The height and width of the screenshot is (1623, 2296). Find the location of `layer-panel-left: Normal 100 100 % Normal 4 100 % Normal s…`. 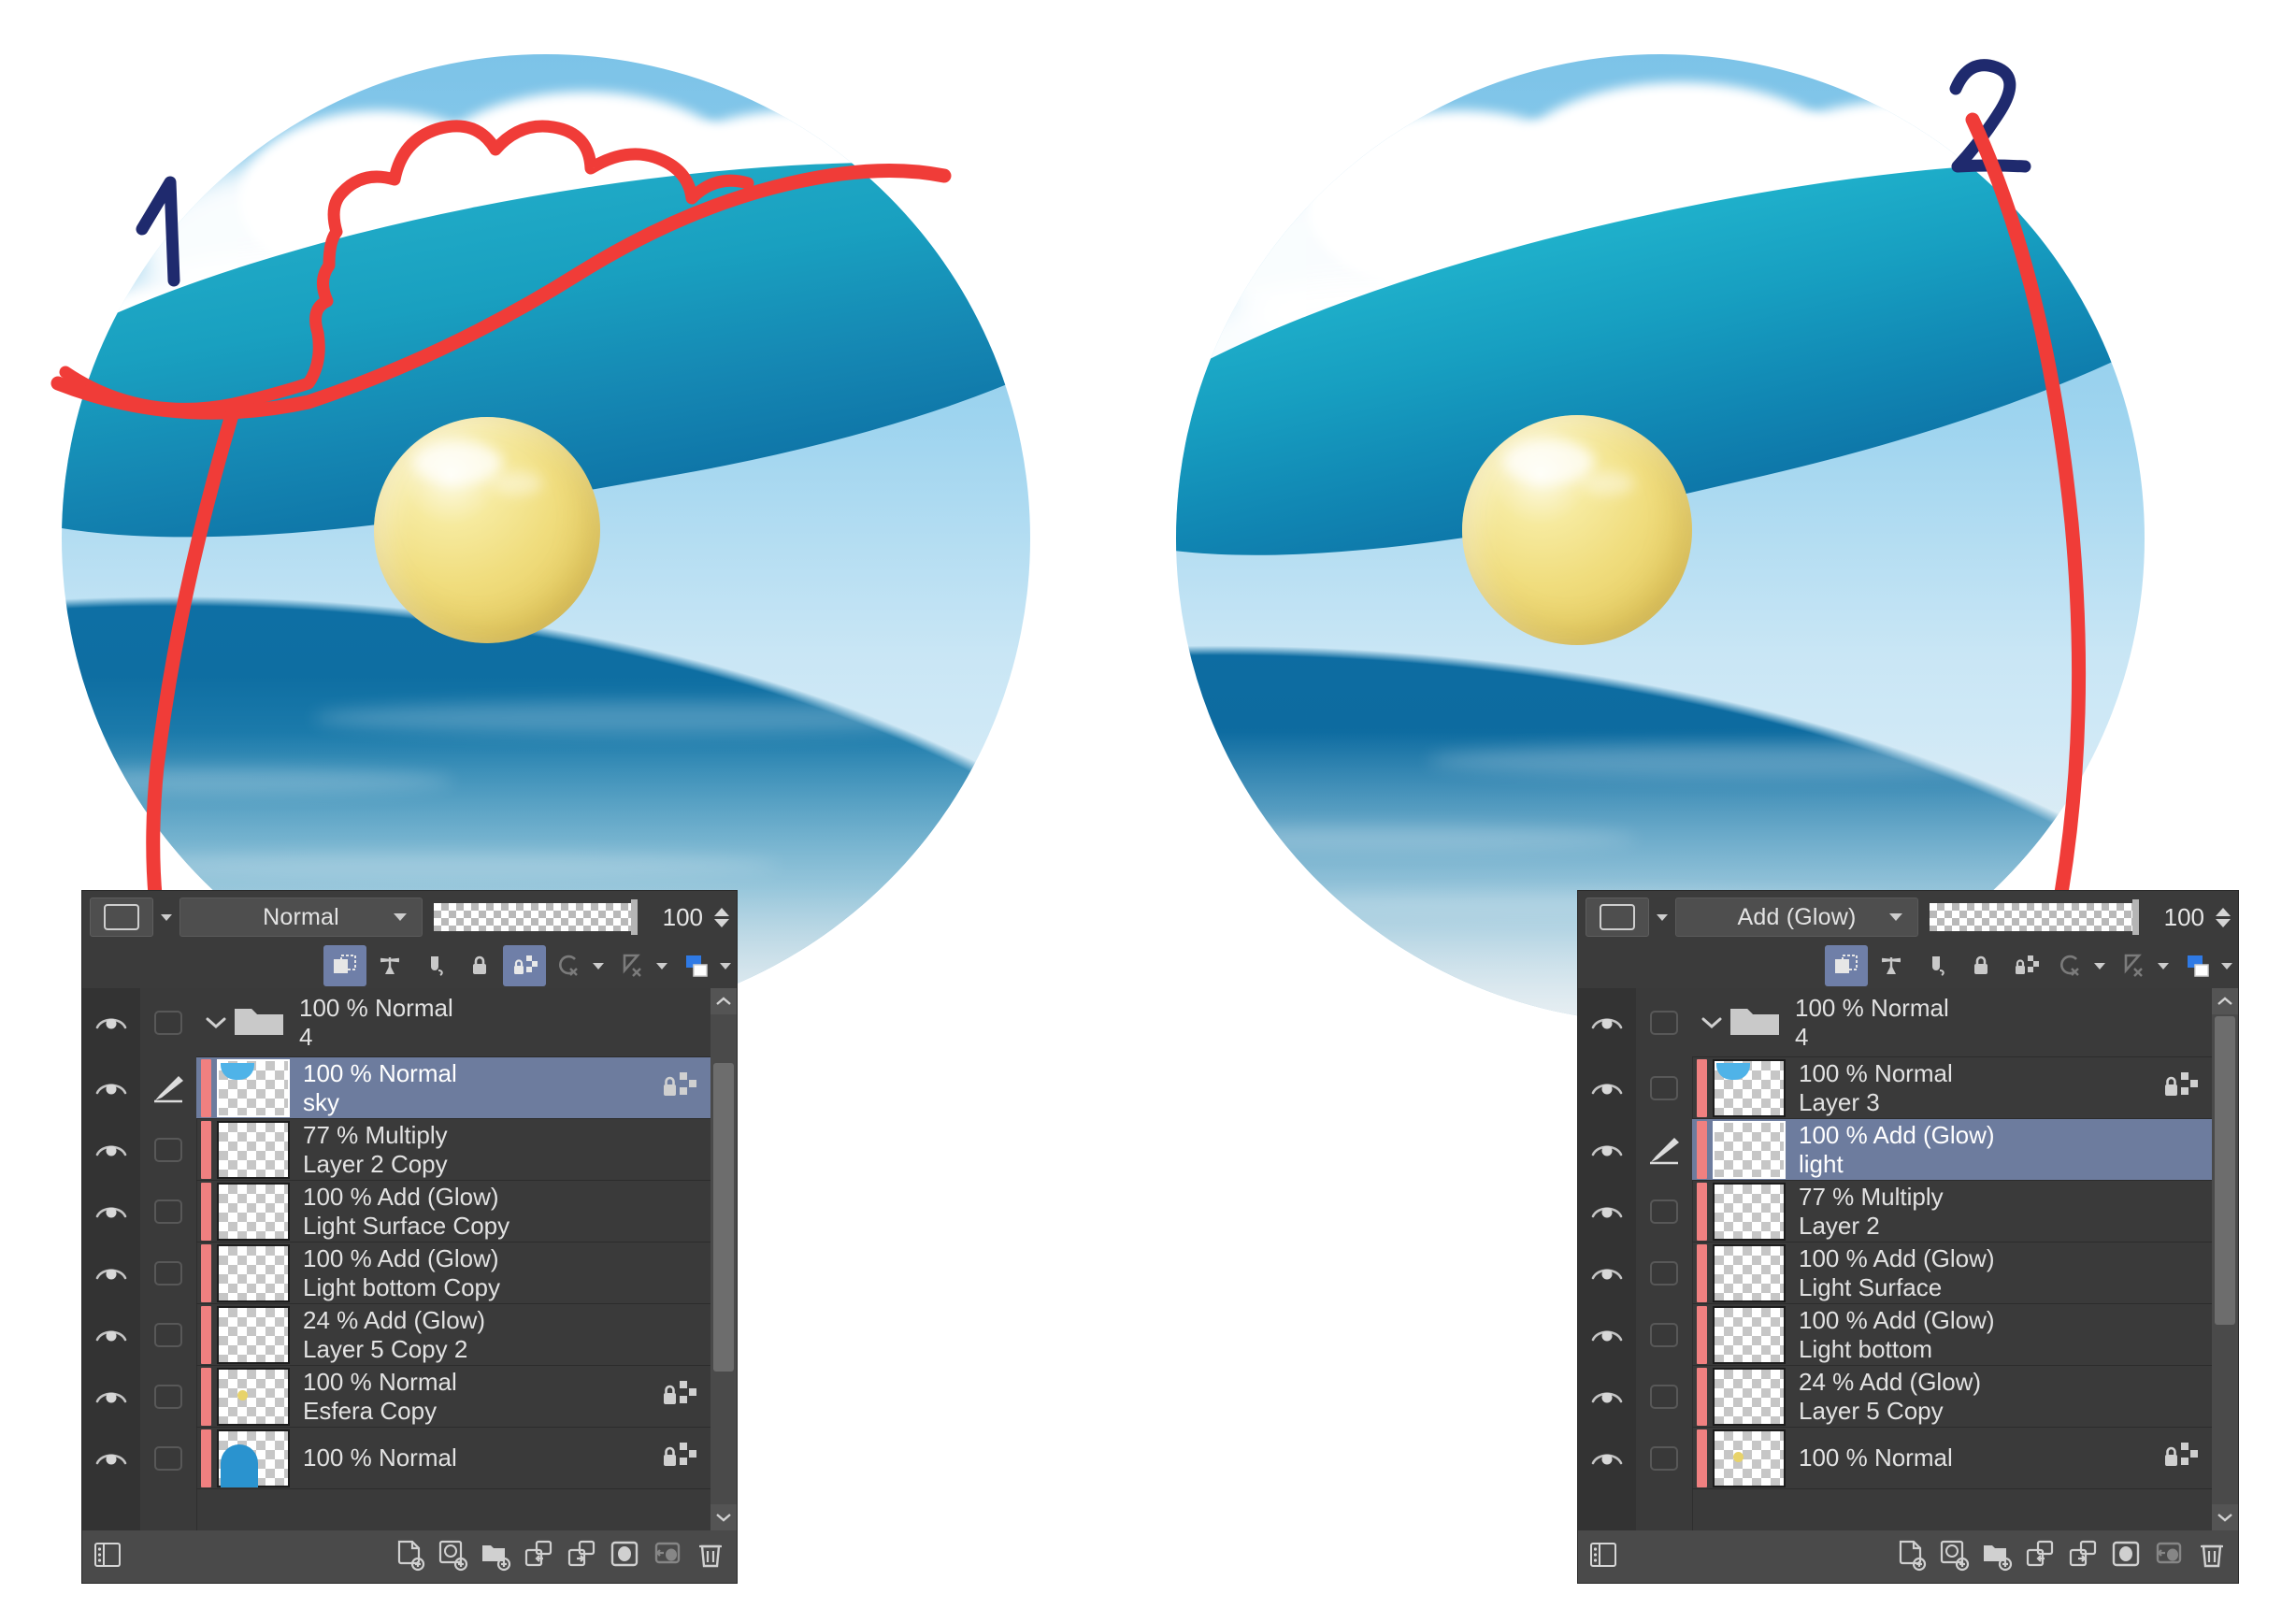

layer-panel-left: Normal 100 100 % Normal 4 100 % Normal s… is located at coordinates (409, 1237).